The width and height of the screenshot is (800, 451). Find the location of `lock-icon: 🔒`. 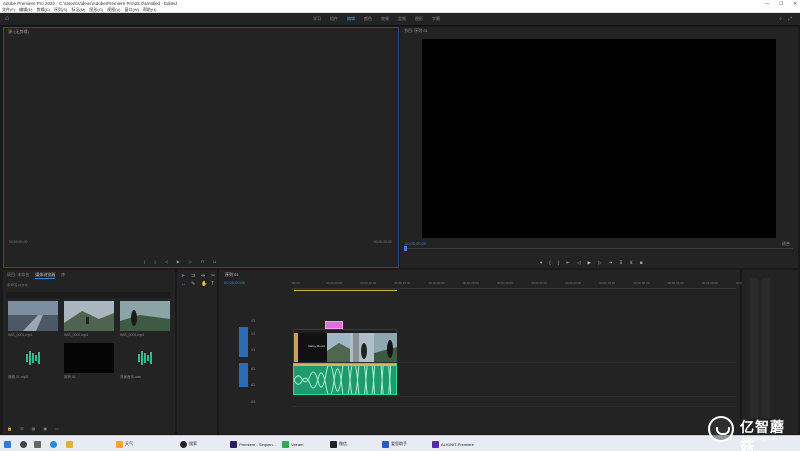

lock-icon: 🔒 is located at coordinates (9, 429).